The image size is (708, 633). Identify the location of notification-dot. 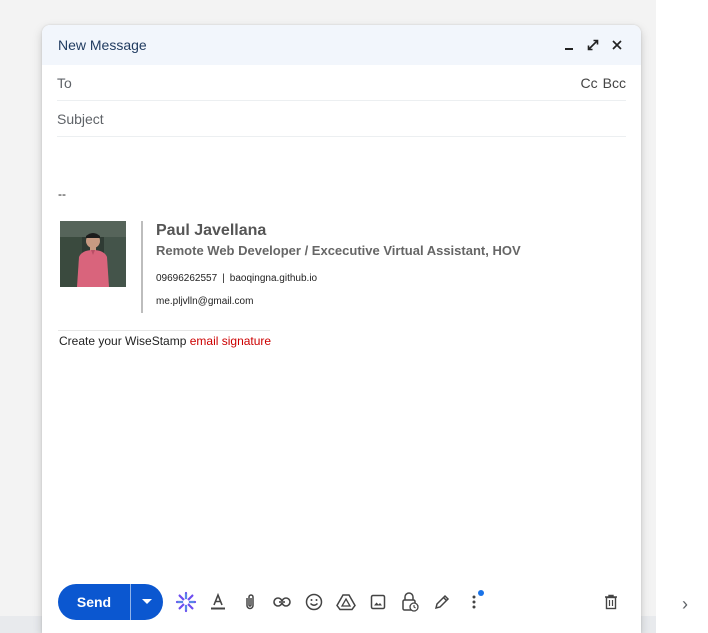
(481, 593).